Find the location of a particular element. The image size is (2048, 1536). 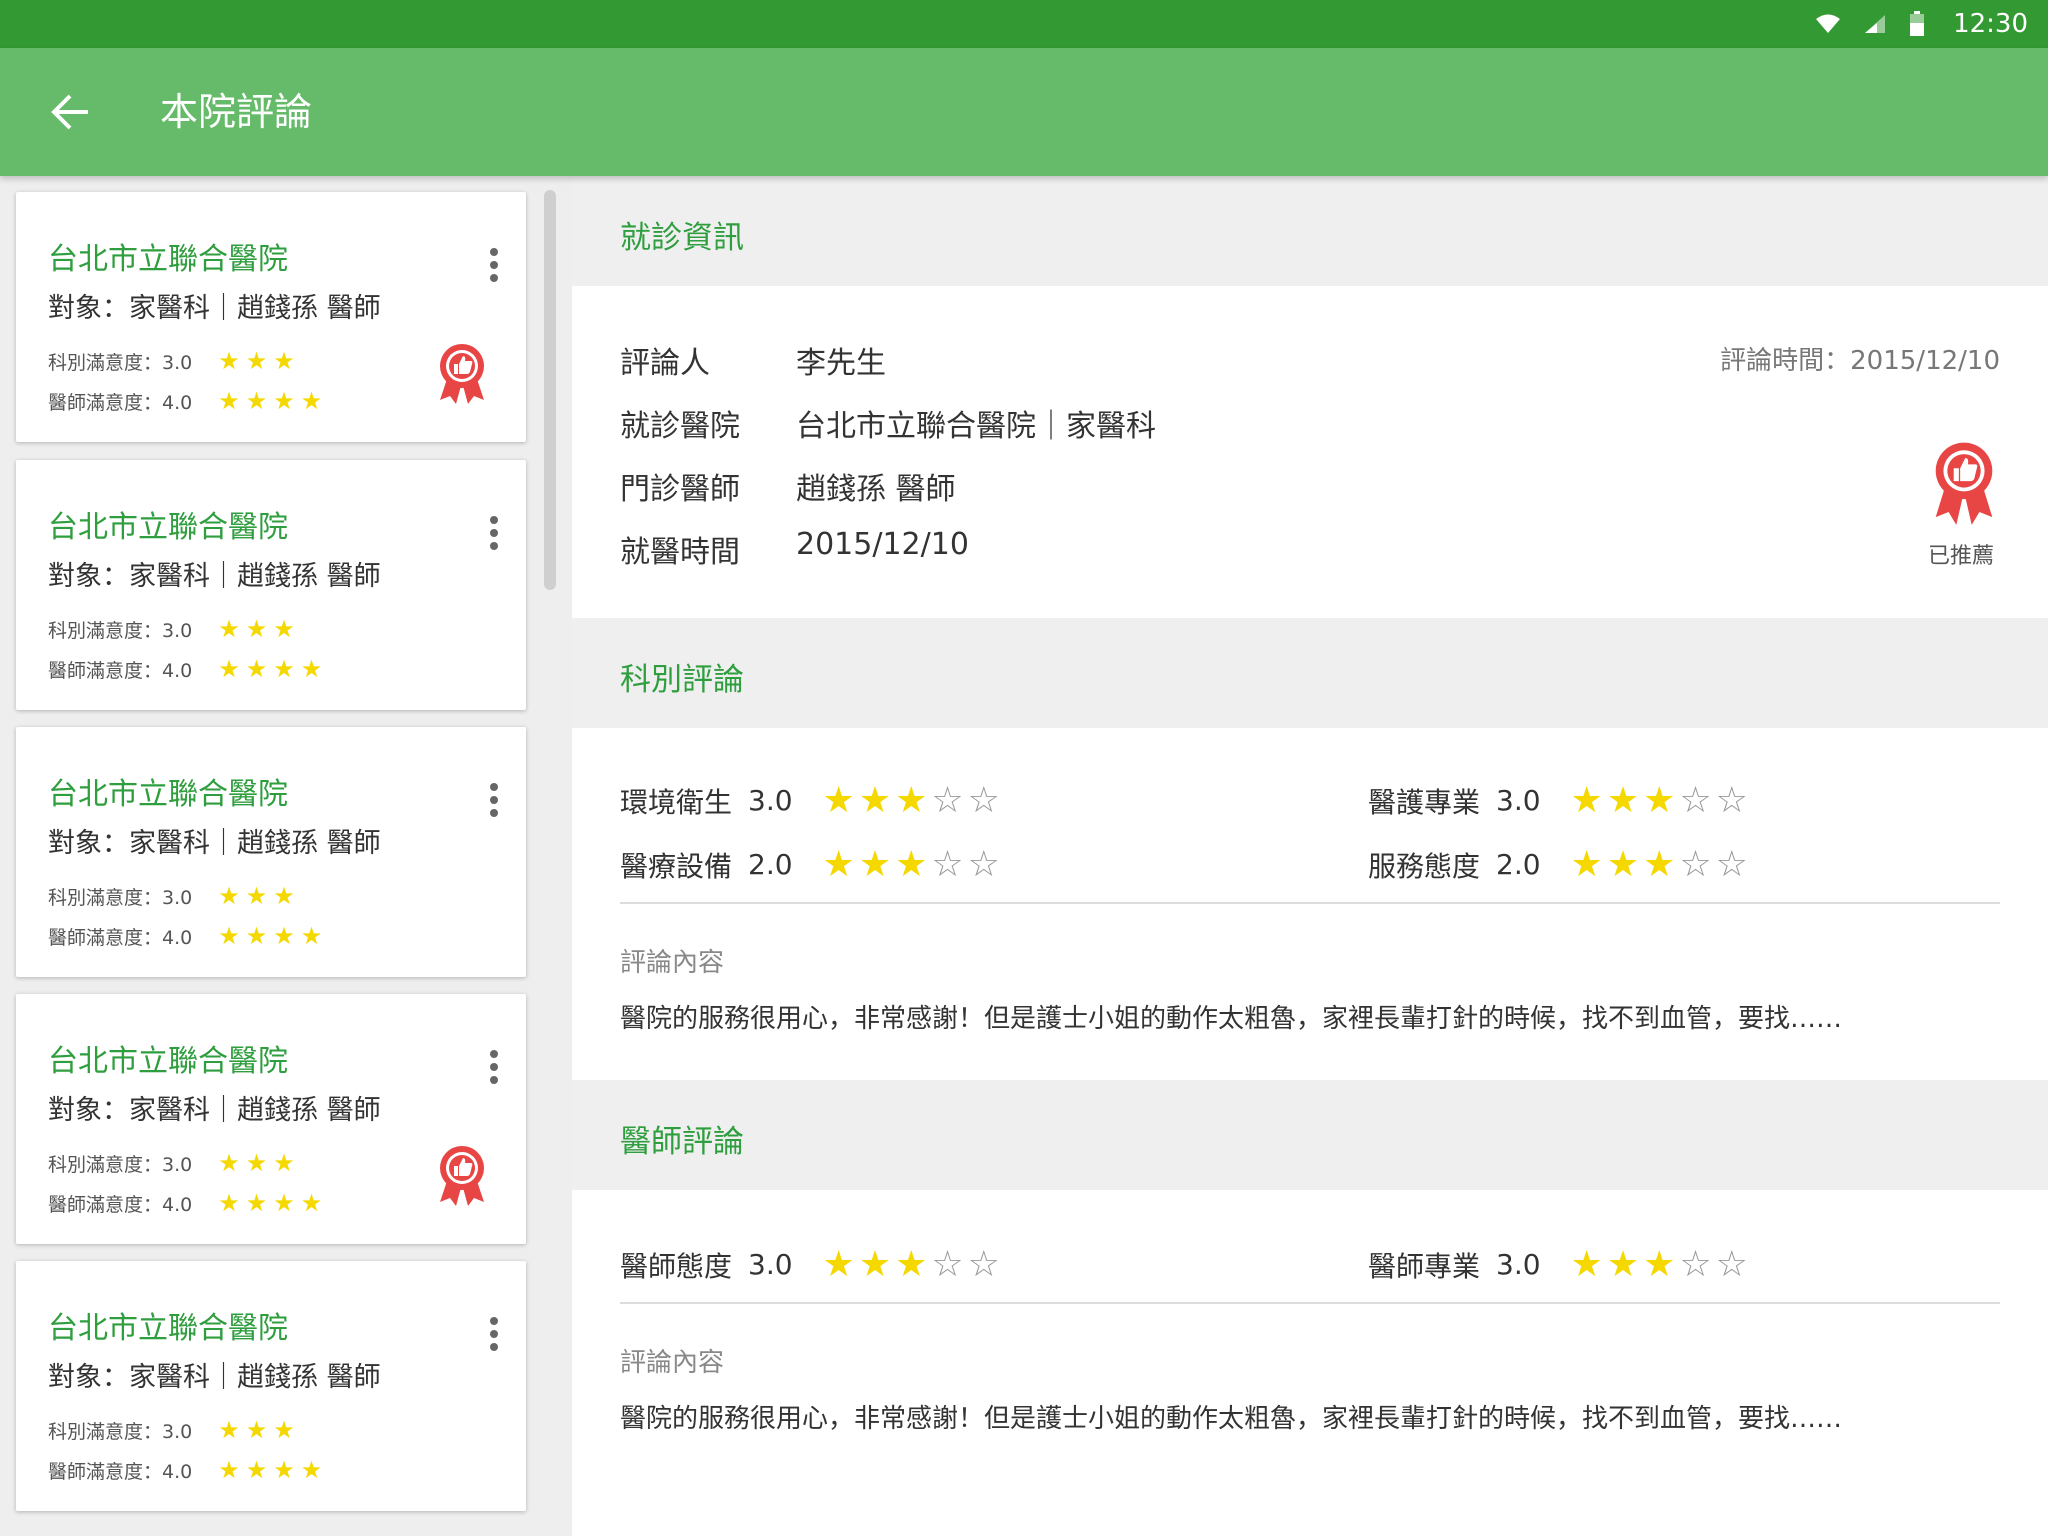

rating-label: 環境衛生 is located at coordinates (676, 802).